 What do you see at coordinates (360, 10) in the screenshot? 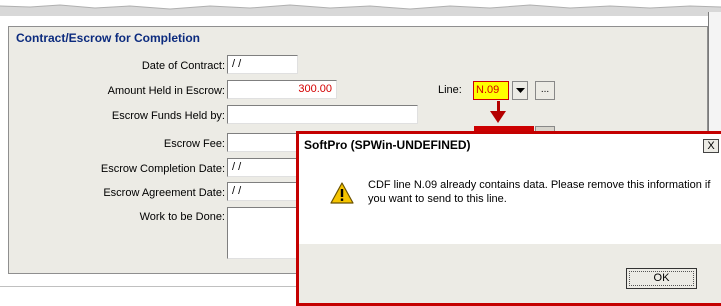
I see `torn-edge` at bounding box center [360, 10].